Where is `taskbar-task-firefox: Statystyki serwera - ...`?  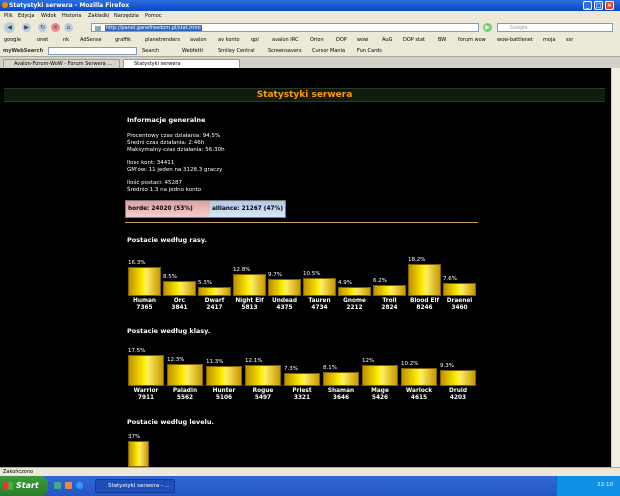
taskbar-task-firefox: Statystyki serwera - ... is located at coordinates (135, 486).